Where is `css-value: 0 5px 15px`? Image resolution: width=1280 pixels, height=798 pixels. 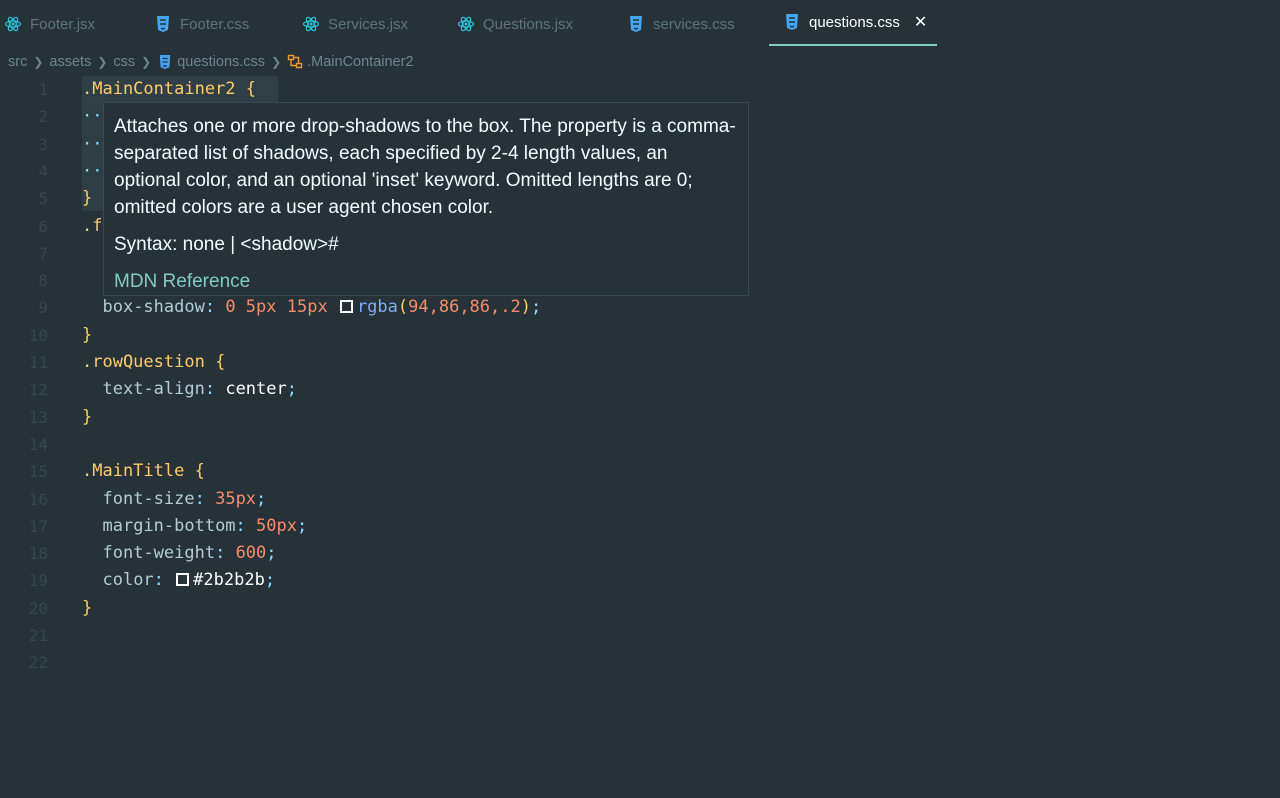 css-value: 0 5px 15px is located at coordinates (276, 307).